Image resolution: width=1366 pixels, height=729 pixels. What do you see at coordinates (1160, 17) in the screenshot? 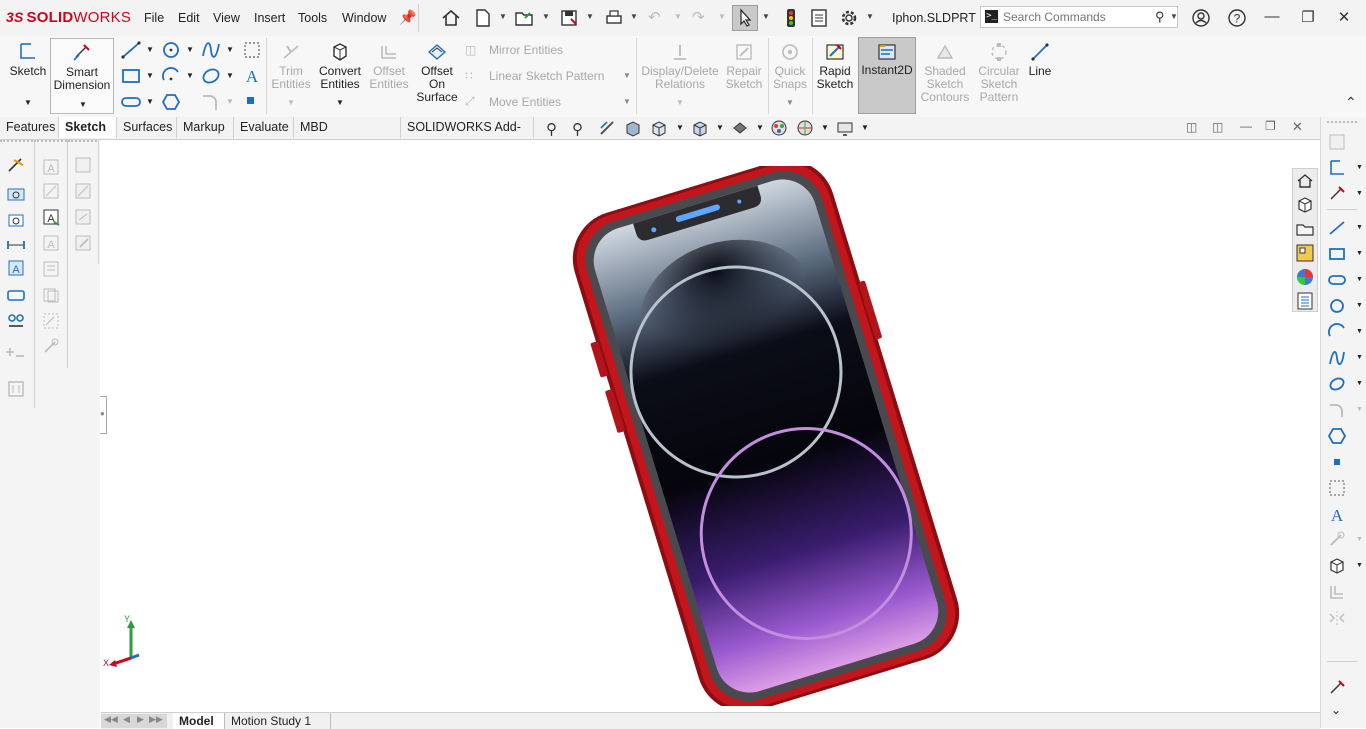
I see `search-icon: ⚲` at bounding box center [1160, 17].